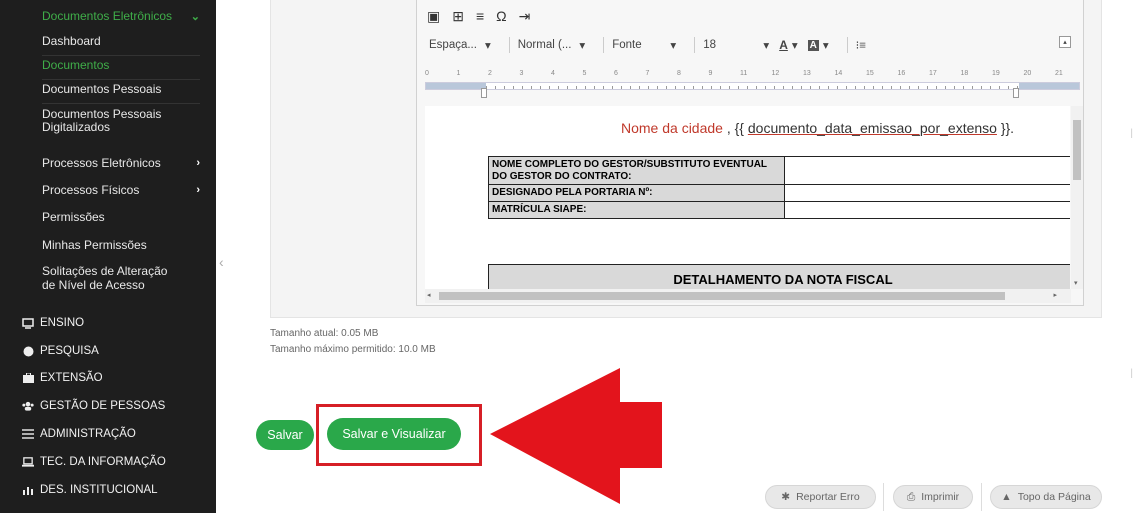 The image size is (1135, 513). Describe the element at coordinates (427, 73) in the screenshot. I see `ruler-number: 0` at that location.